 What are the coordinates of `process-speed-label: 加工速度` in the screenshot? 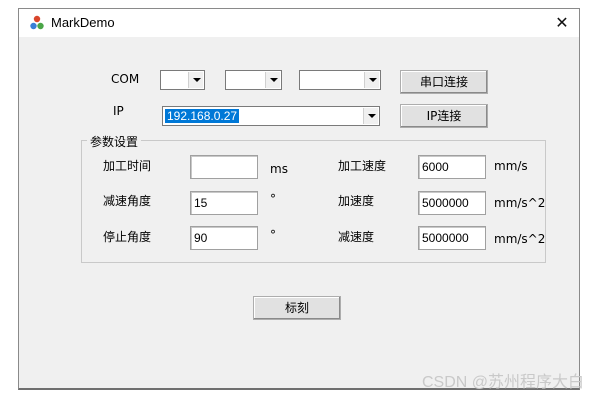 It's located at (362, 166).